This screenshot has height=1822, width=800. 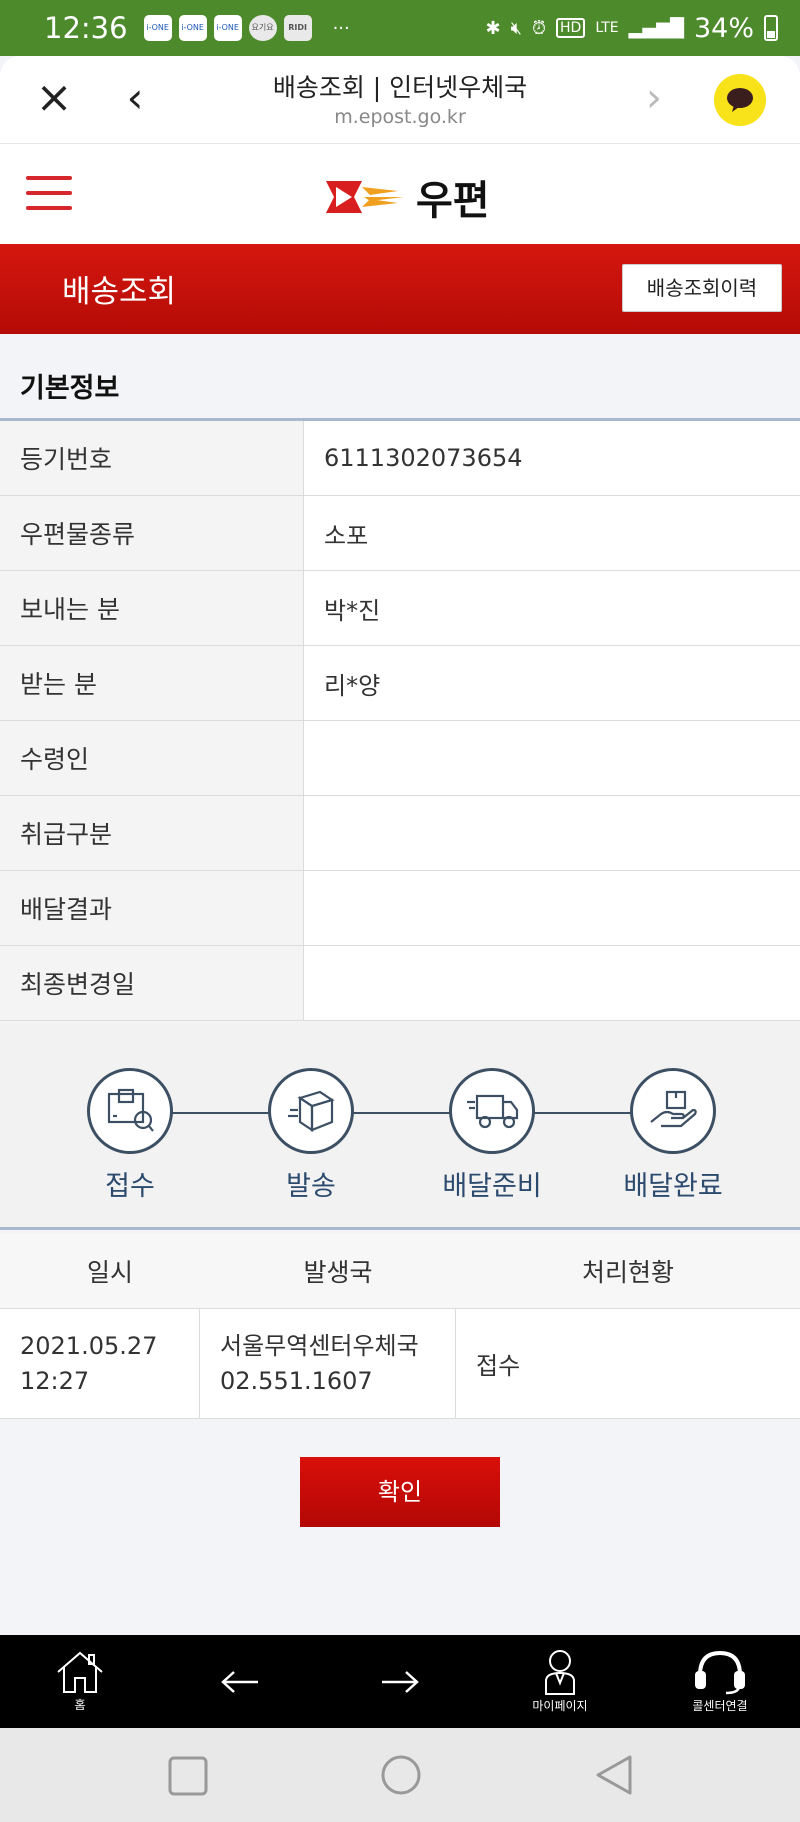 What do you see at coordinates (400, 1492) in the screenshot?
I see `confirm-button: 확인` at bounding box center [400, 1492].